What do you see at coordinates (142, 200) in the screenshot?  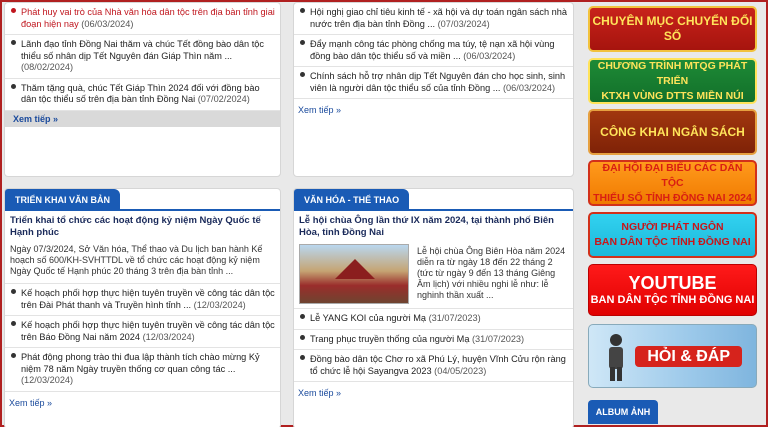 I see `section-header: TRIỂN KHAI VĂN BẢN` at bounding box center [142, 200].